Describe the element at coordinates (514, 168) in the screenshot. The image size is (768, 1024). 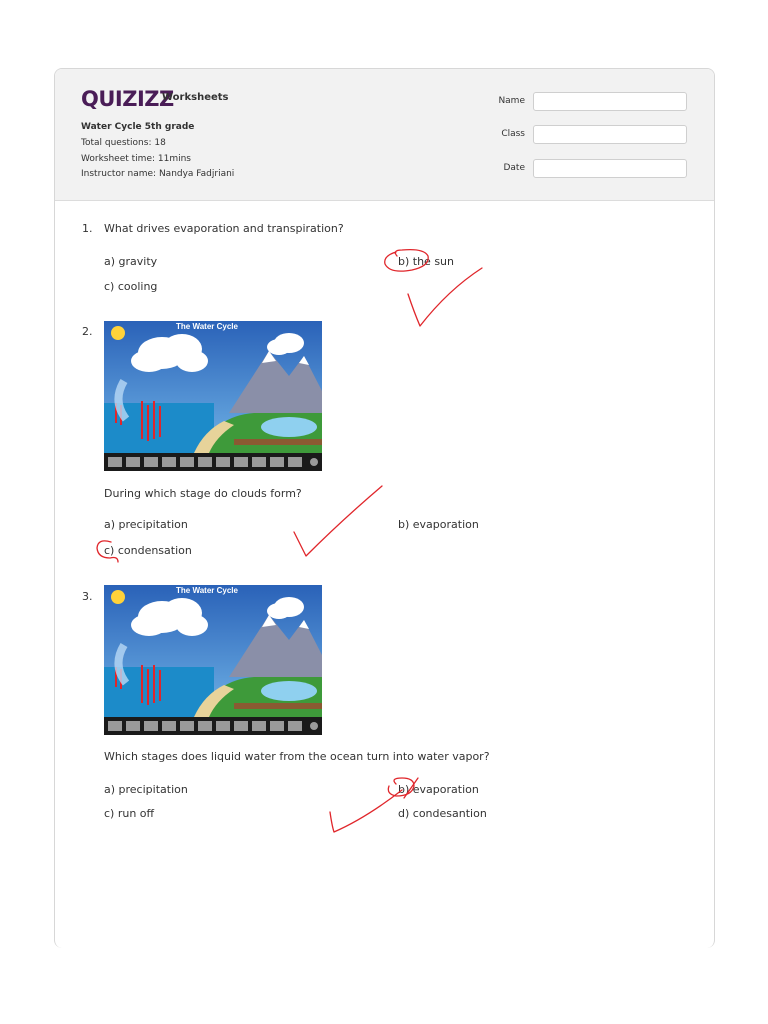
I see `date-label: Date` at that location.